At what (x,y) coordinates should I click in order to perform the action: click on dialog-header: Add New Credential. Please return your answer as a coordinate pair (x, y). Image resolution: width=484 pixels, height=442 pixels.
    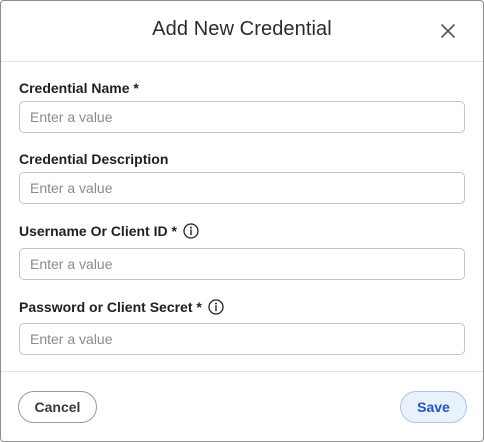
    Looking at the image, I should click on (242, 31).